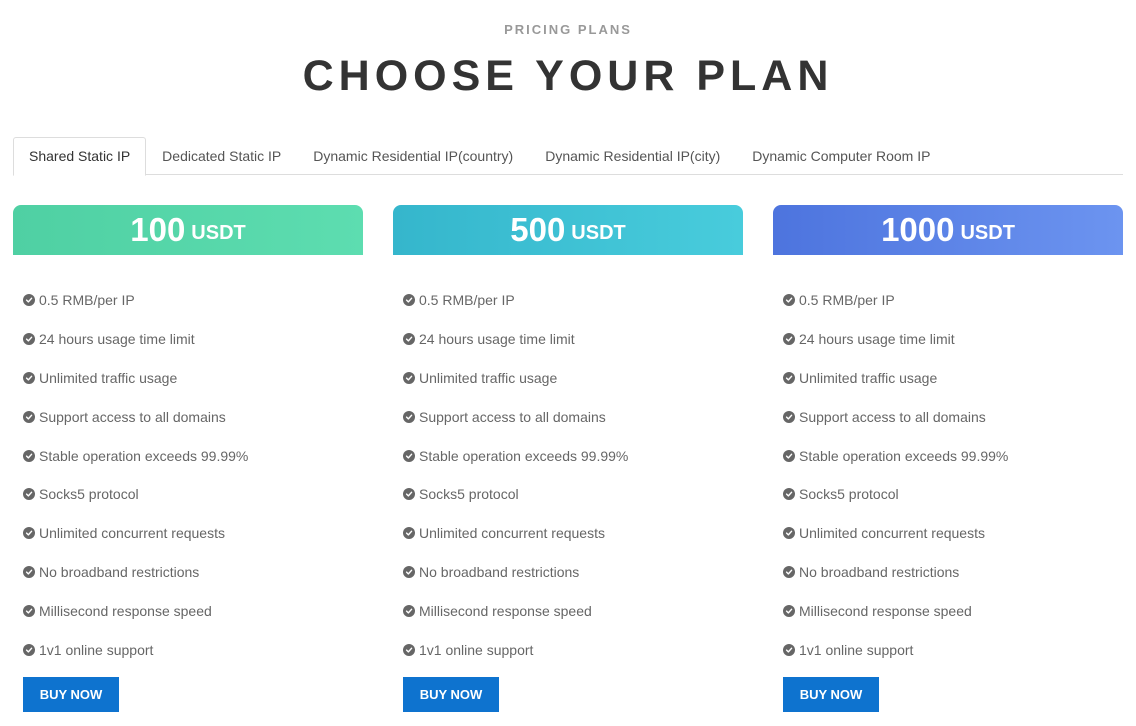 This screenshot has height=726, width=1136. I want to click on tab-dynamic-residential-city: Dynamic Residential IP(city), so click(632, 156).